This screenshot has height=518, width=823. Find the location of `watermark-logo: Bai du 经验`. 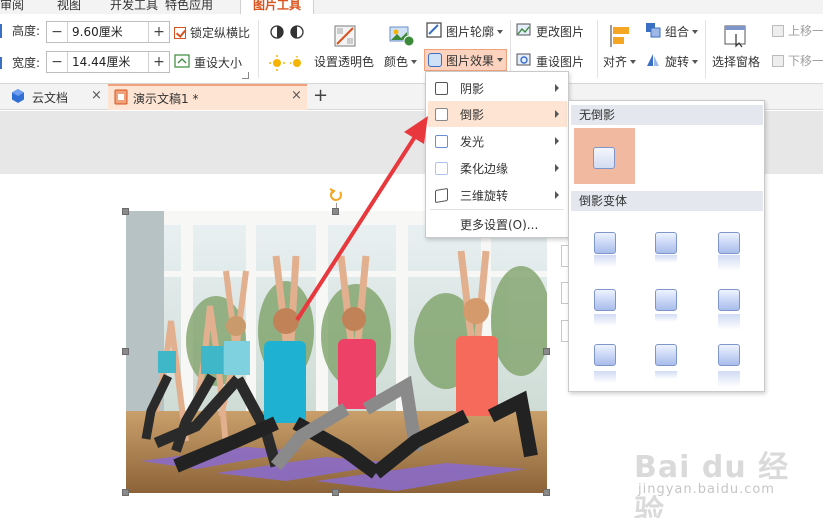

watermark-logo: Bai du 经验 is located at coordinates (712, 484).